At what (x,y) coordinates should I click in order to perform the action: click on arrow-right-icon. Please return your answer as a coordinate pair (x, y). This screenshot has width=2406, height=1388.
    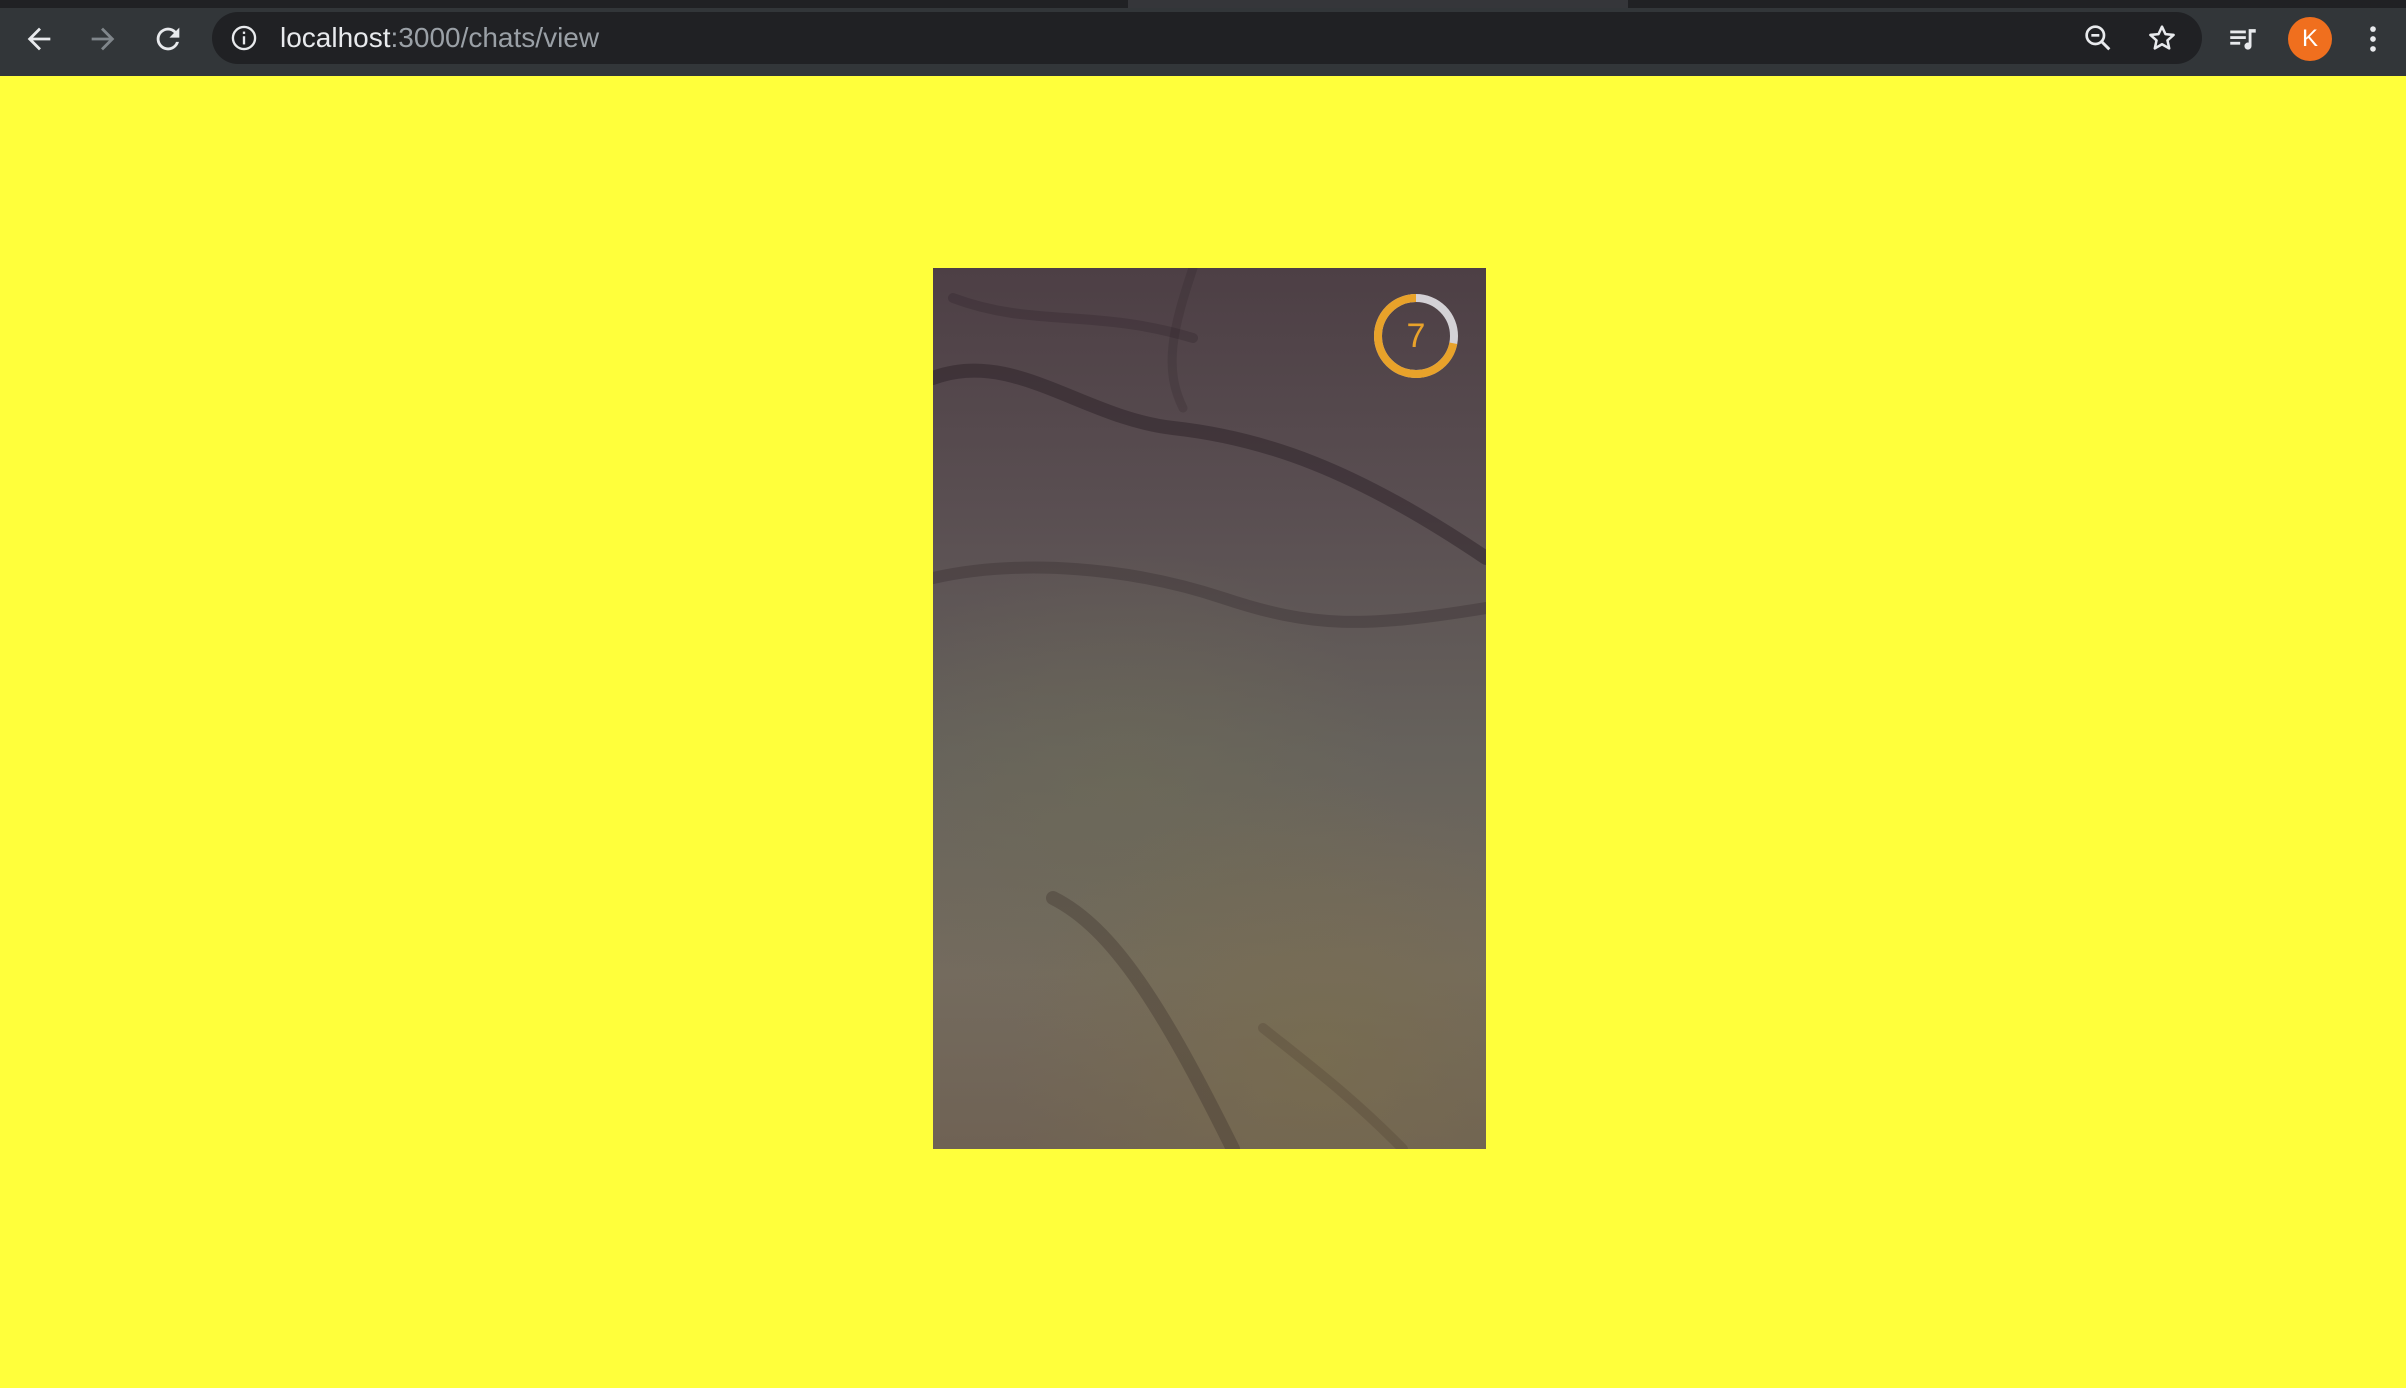
    Looking at the image, I should click on (103, 39).